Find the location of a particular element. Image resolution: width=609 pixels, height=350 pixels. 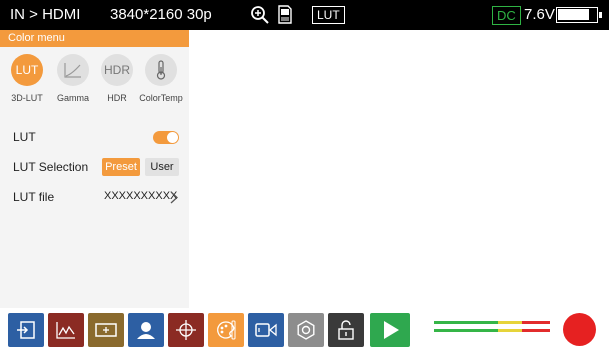

toggle-knob is located at coordinates (172, 137).